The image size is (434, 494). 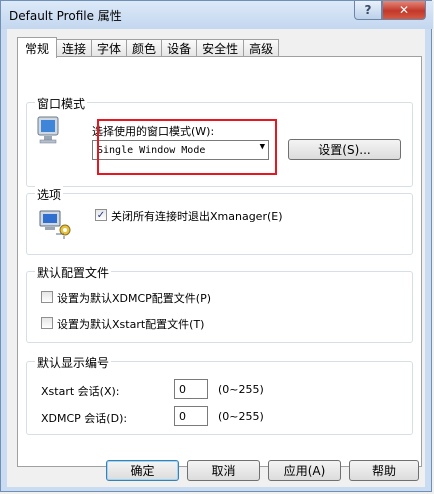 What do you see at coordinates (219, 303) in the screenshot?
I see `default-config-group: 默认配置文件` at bounding box center [219, 303].